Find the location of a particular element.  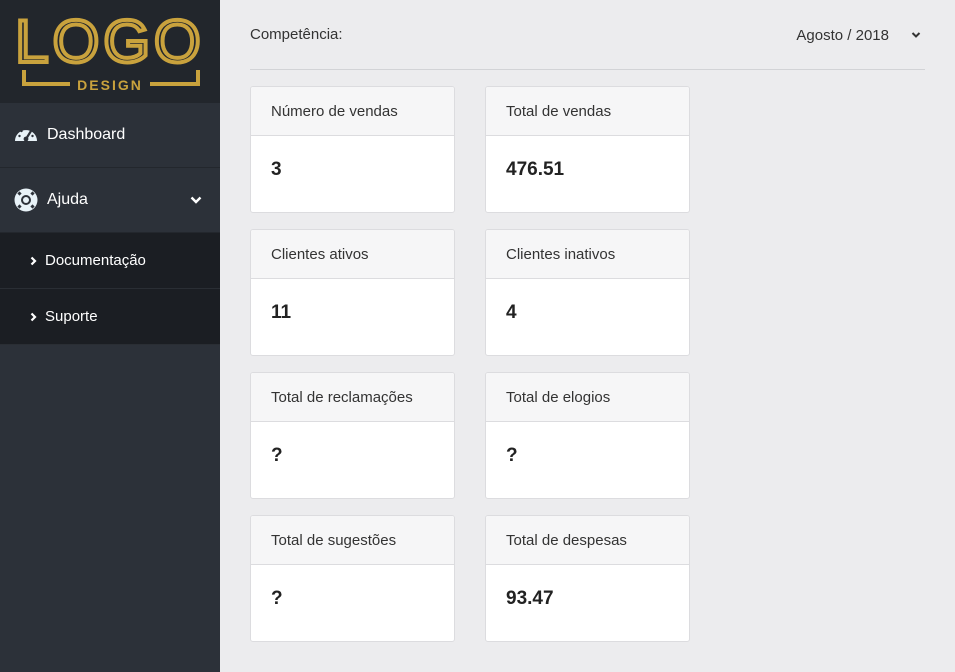

card-title: Total de elogios is located at coordinates (587, 397).